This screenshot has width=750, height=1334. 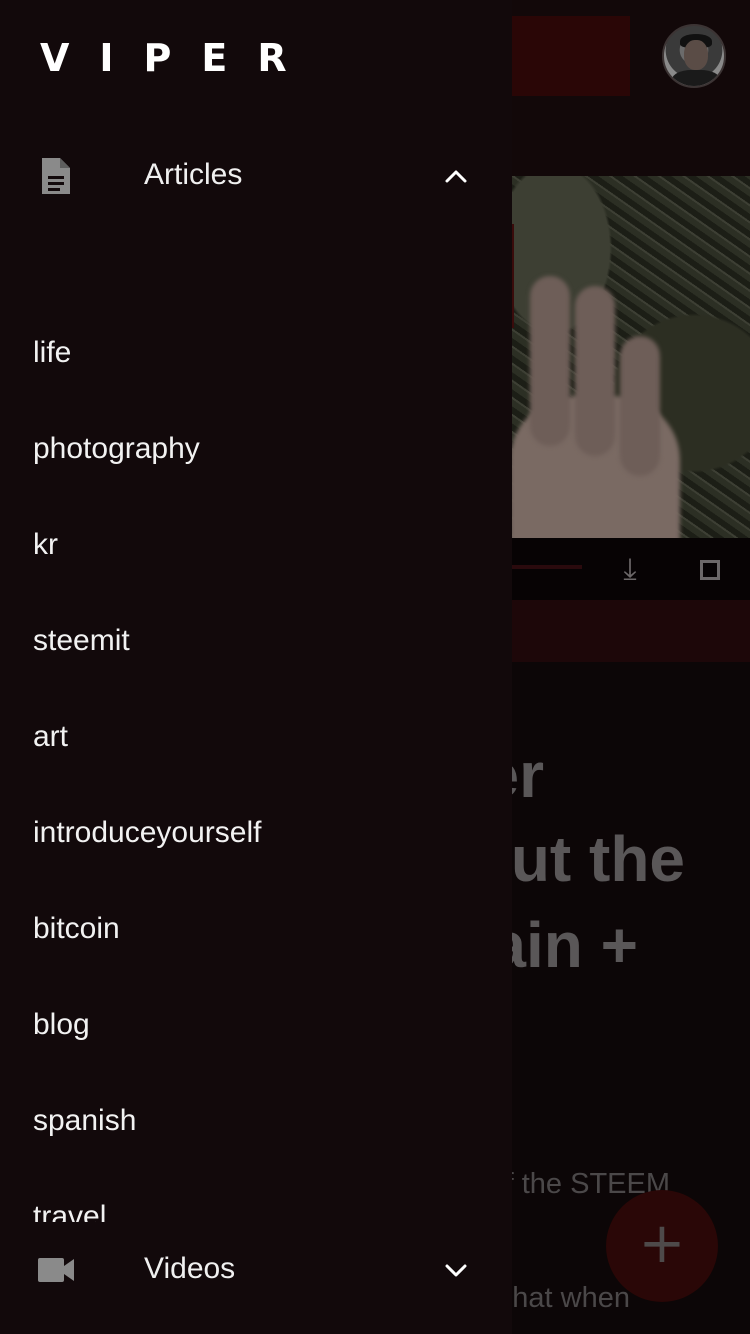 I want to click on app-logo: VIPER, so click(x=178, y=58).